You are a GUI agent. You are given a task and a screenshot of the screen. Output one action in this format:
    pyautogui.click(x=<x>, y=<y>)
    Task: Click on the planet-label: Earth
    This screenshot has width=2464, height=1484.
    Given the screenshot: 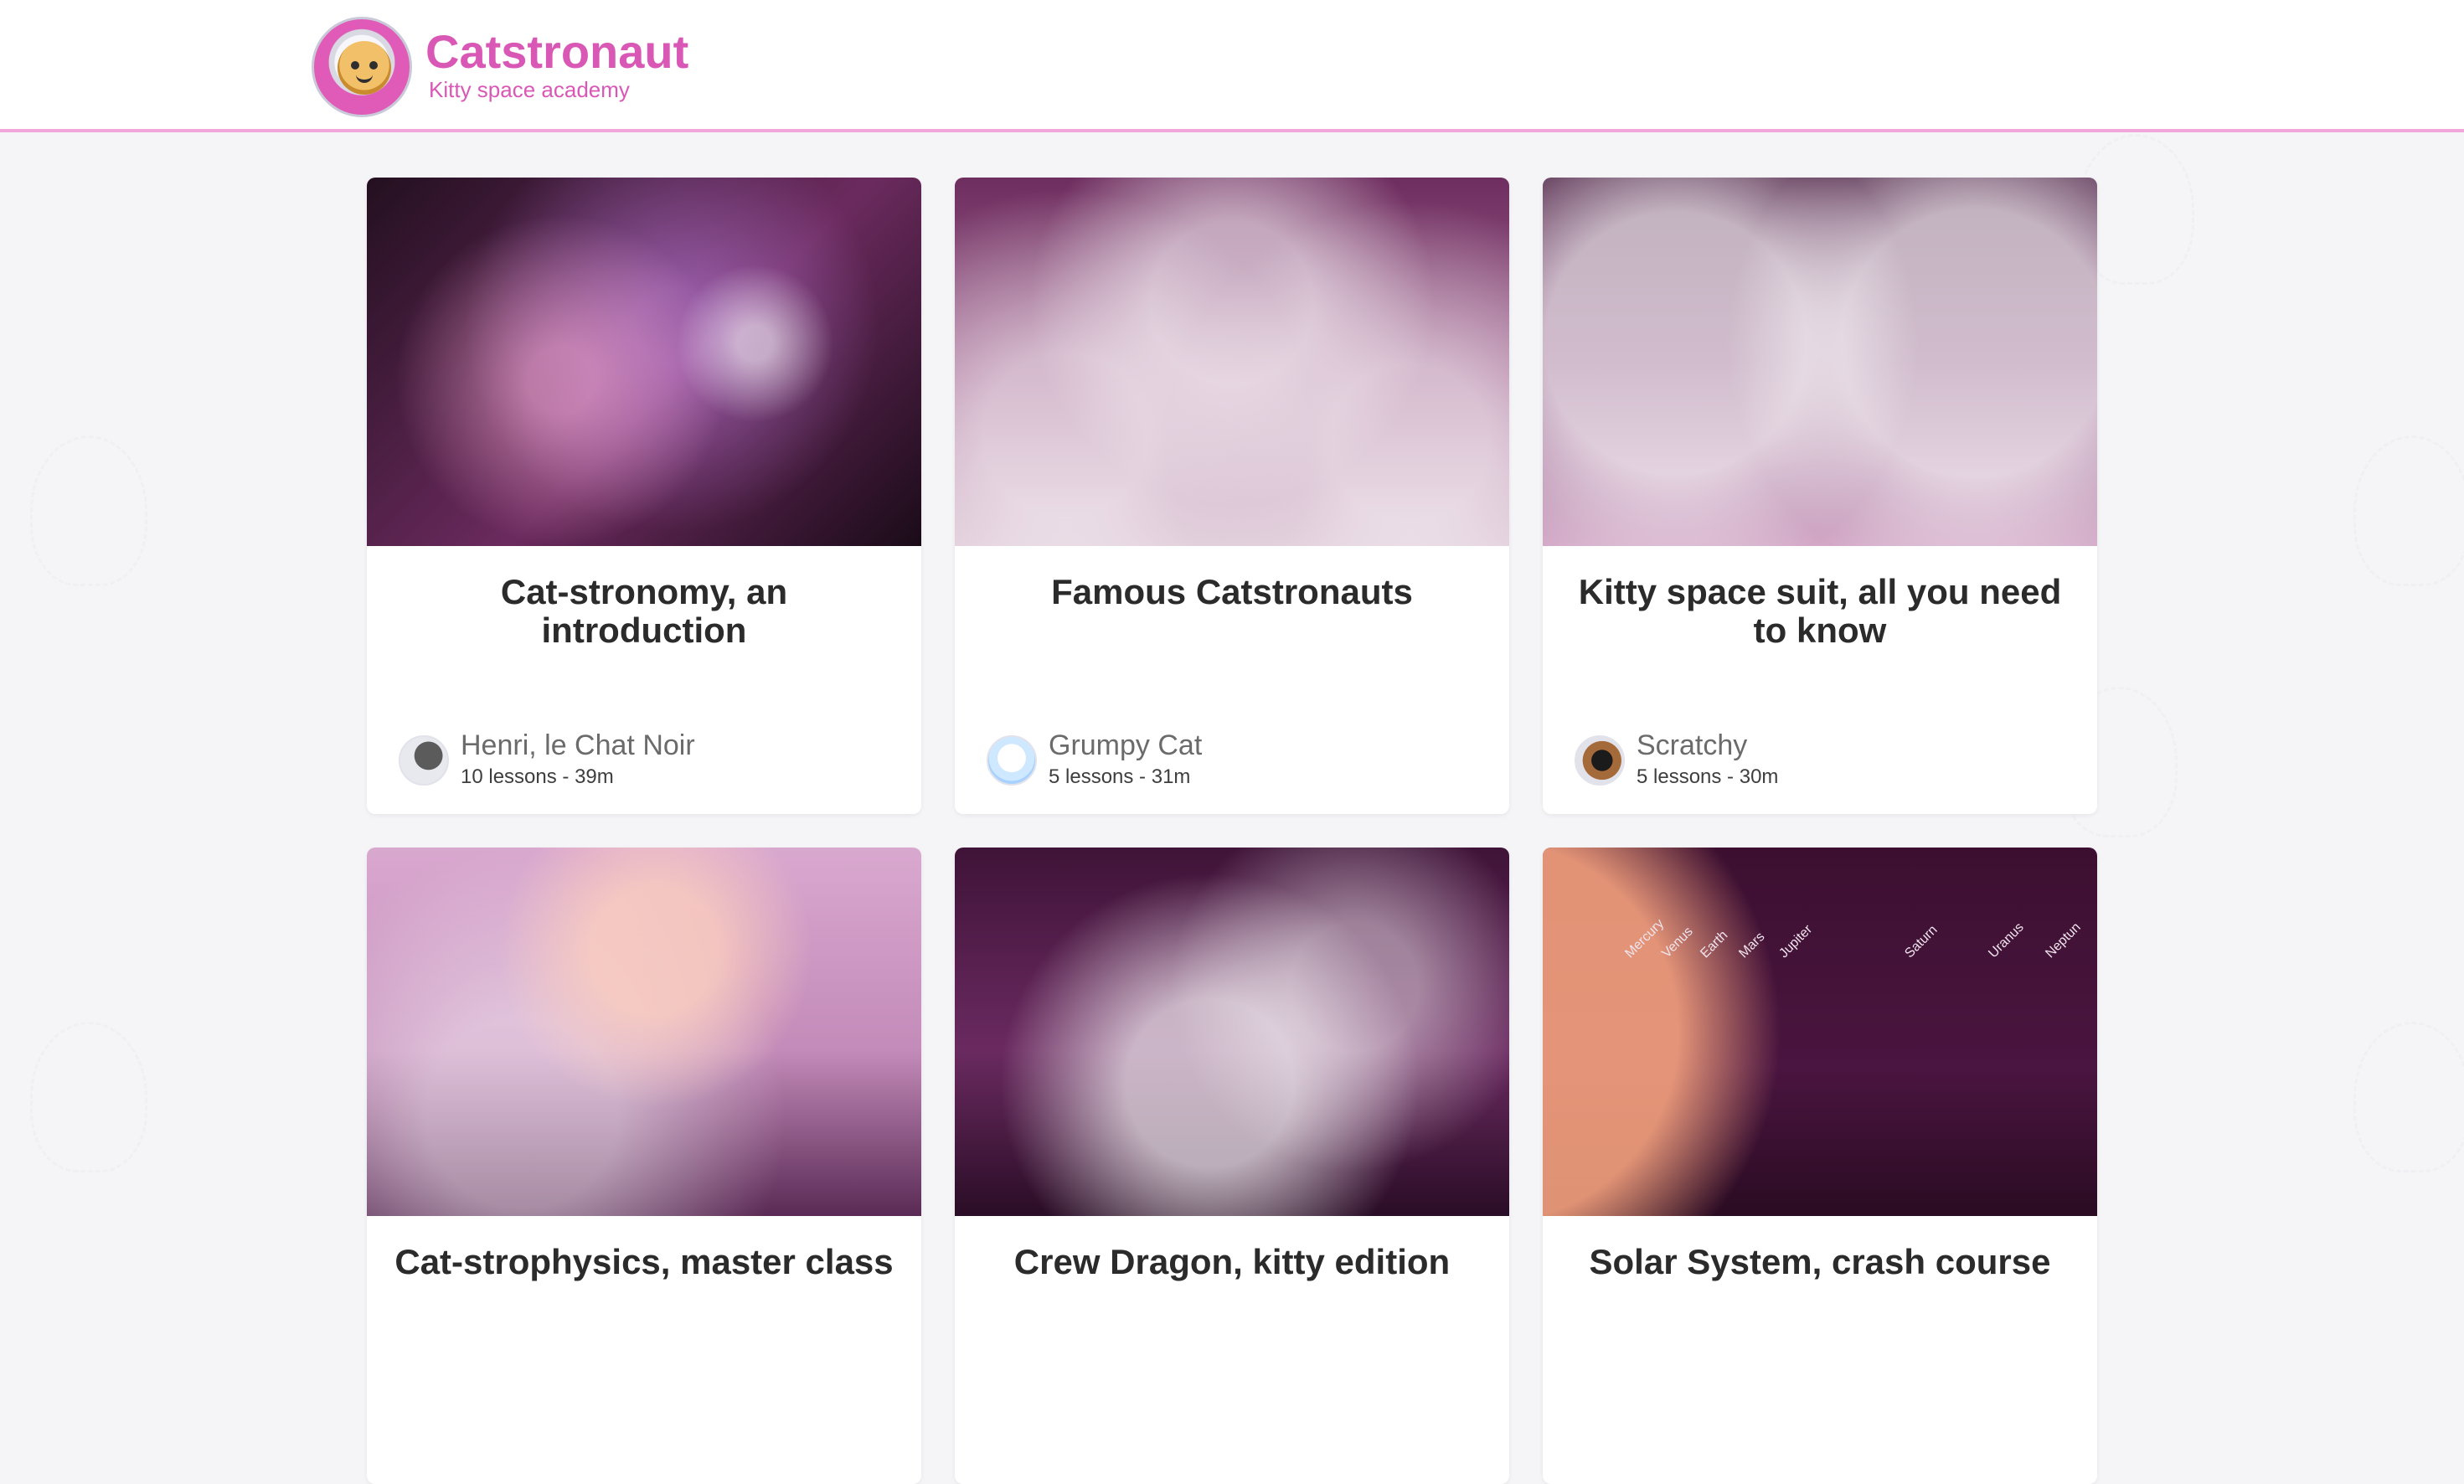 What is the action you would take?
    pyautogui.click(x=1714, y=945)
    